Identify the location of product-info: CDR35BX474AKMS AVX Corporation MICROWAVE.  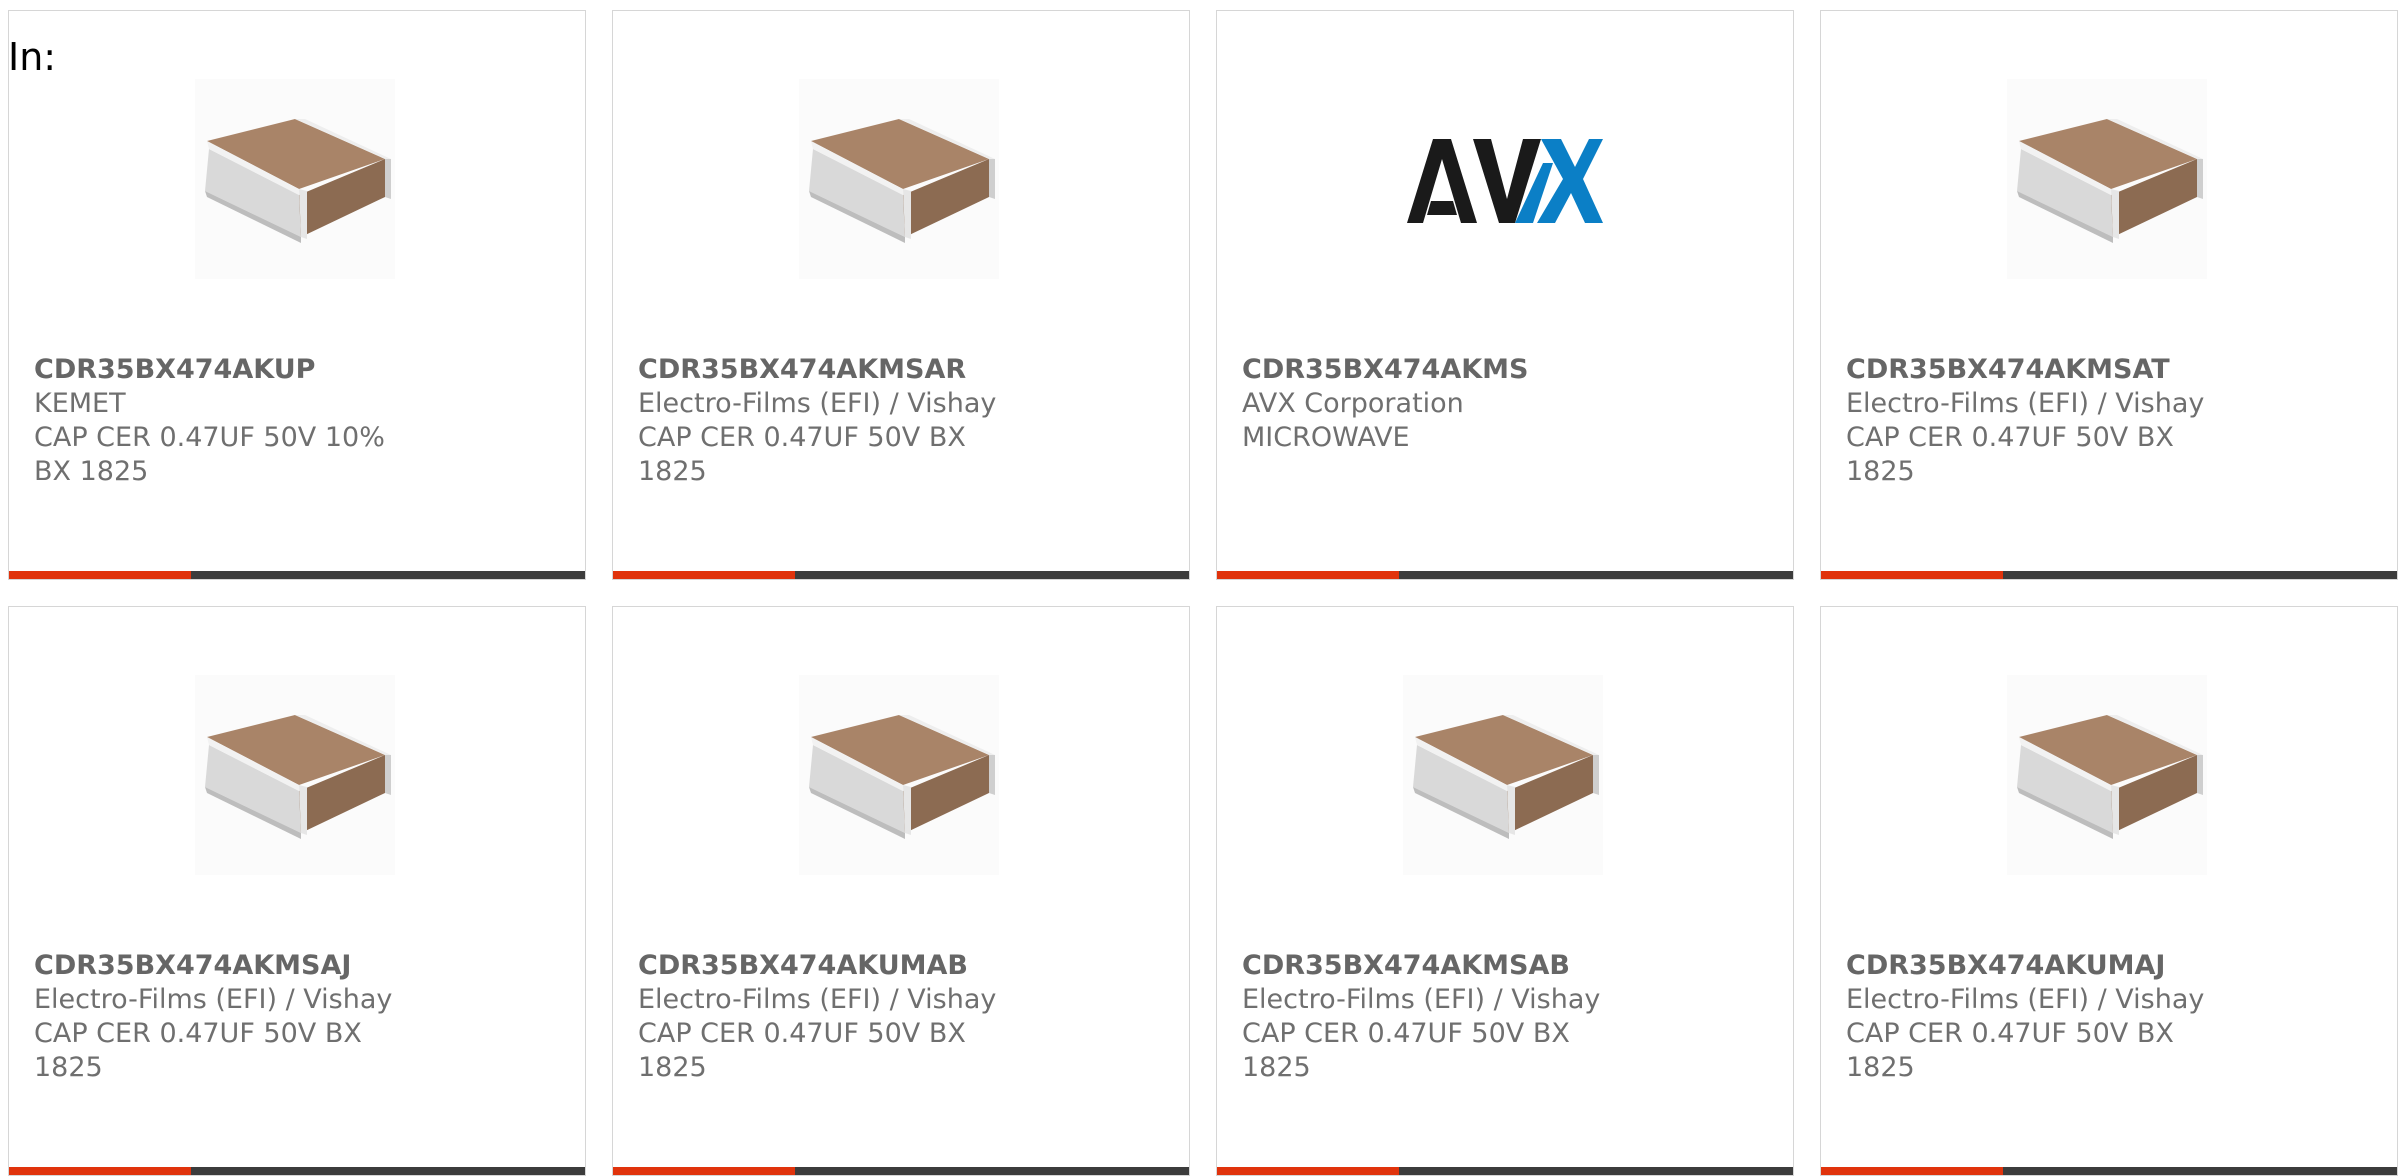
(1437, 404).